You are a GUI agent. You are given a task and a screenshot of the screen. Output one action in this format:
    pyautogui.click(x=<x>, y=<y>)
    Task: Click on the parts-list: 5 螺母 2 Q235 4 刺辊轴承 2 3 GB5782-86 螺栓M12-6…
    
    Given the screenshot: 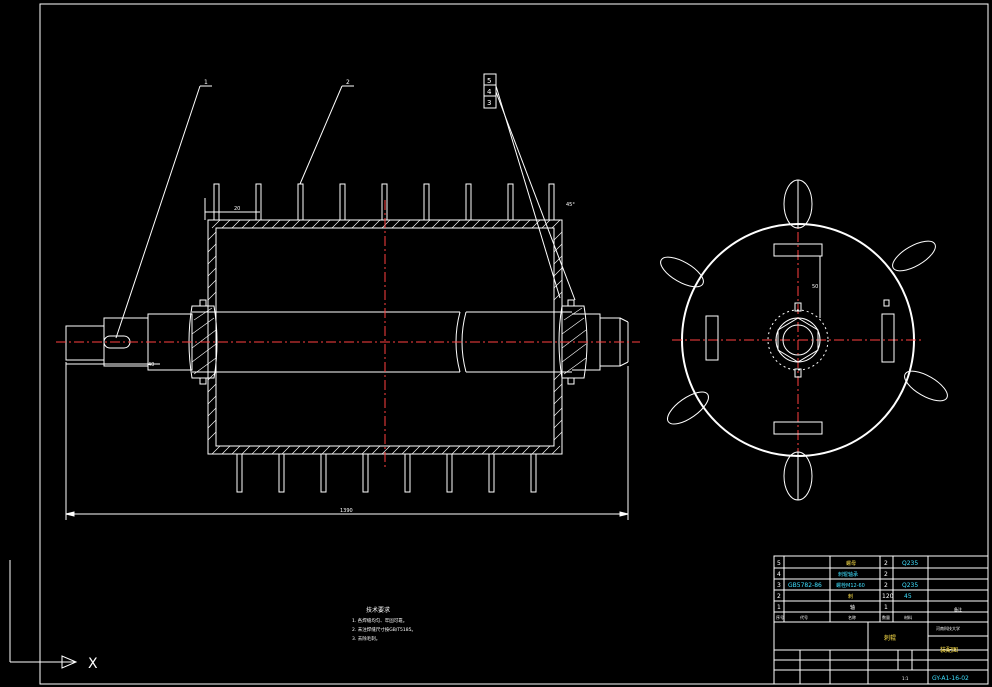 What is the action you would take?
    pyautogui.click(x=881, y=620)
    